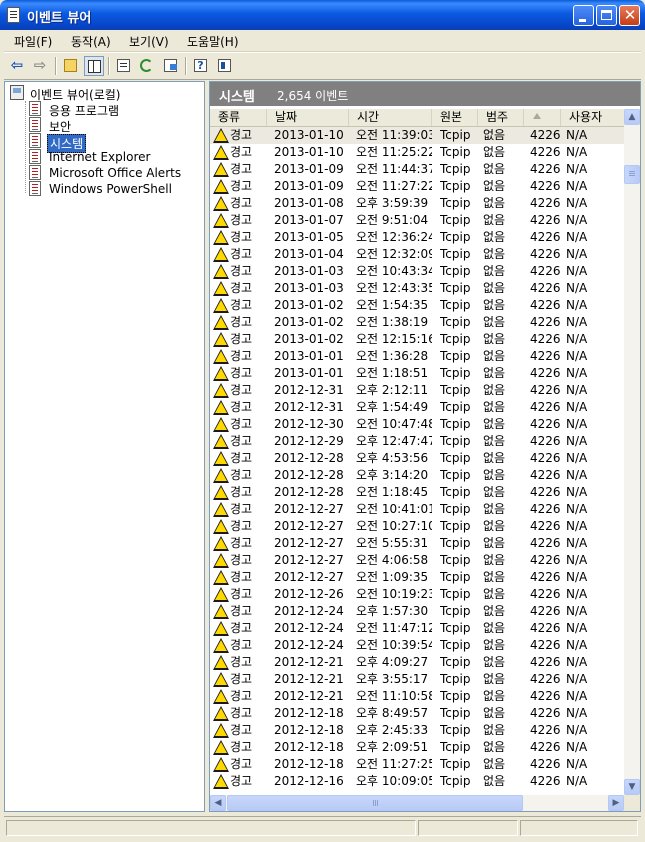 This screenshot has width=645, height=842. I want to click on table-row: 경고 2013-01-08 오후 3:59:39 Tcpip 없음 4226 N/A, so click(417, 203).